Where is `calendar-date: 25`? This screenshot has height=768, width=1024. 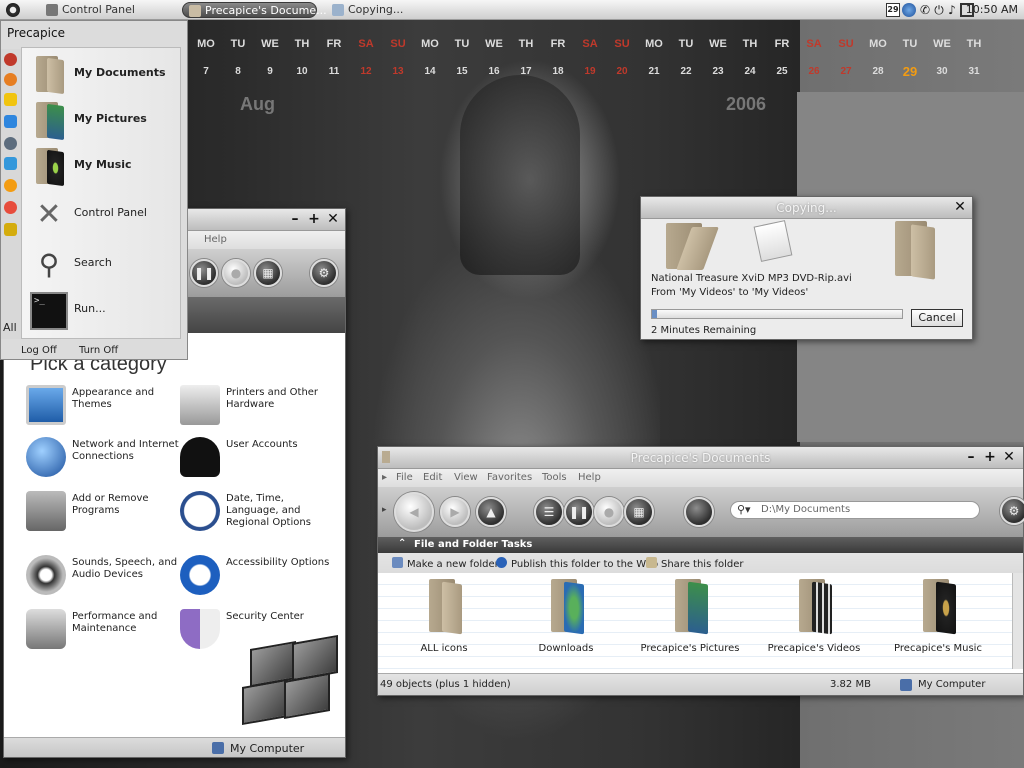
calendar-date: 25 is located at coordinates (782, 71).